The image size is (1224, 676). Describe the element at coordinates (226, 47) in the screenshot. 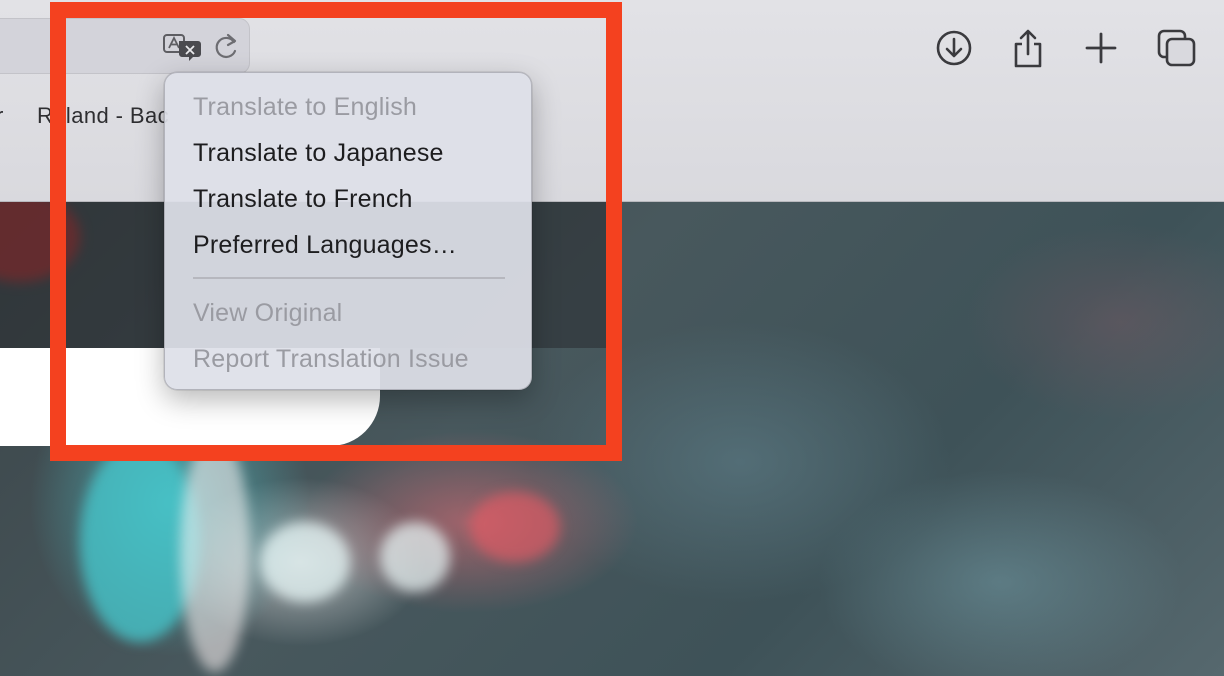

I see `reload-icon` at that location.